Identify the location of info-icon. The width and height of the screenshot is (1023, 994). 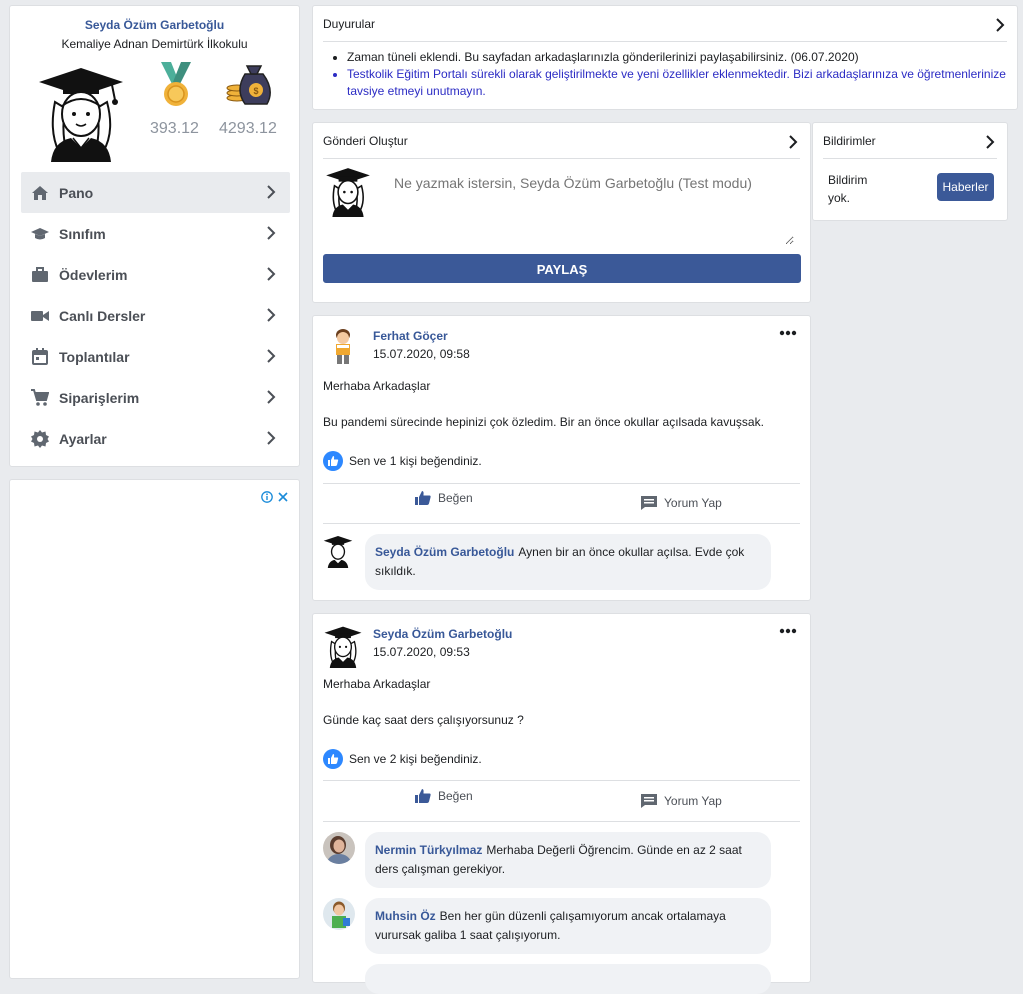
(267, 497).